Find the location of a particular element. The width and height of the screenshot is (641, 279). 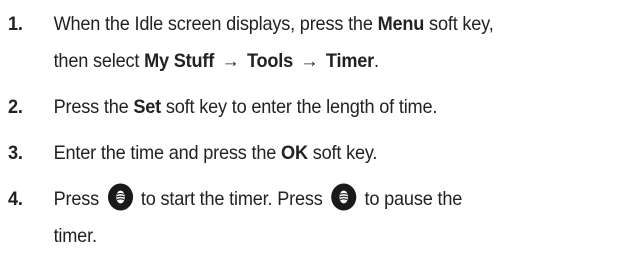

menu-key-label: Menu is located at coordinates (401, 24).